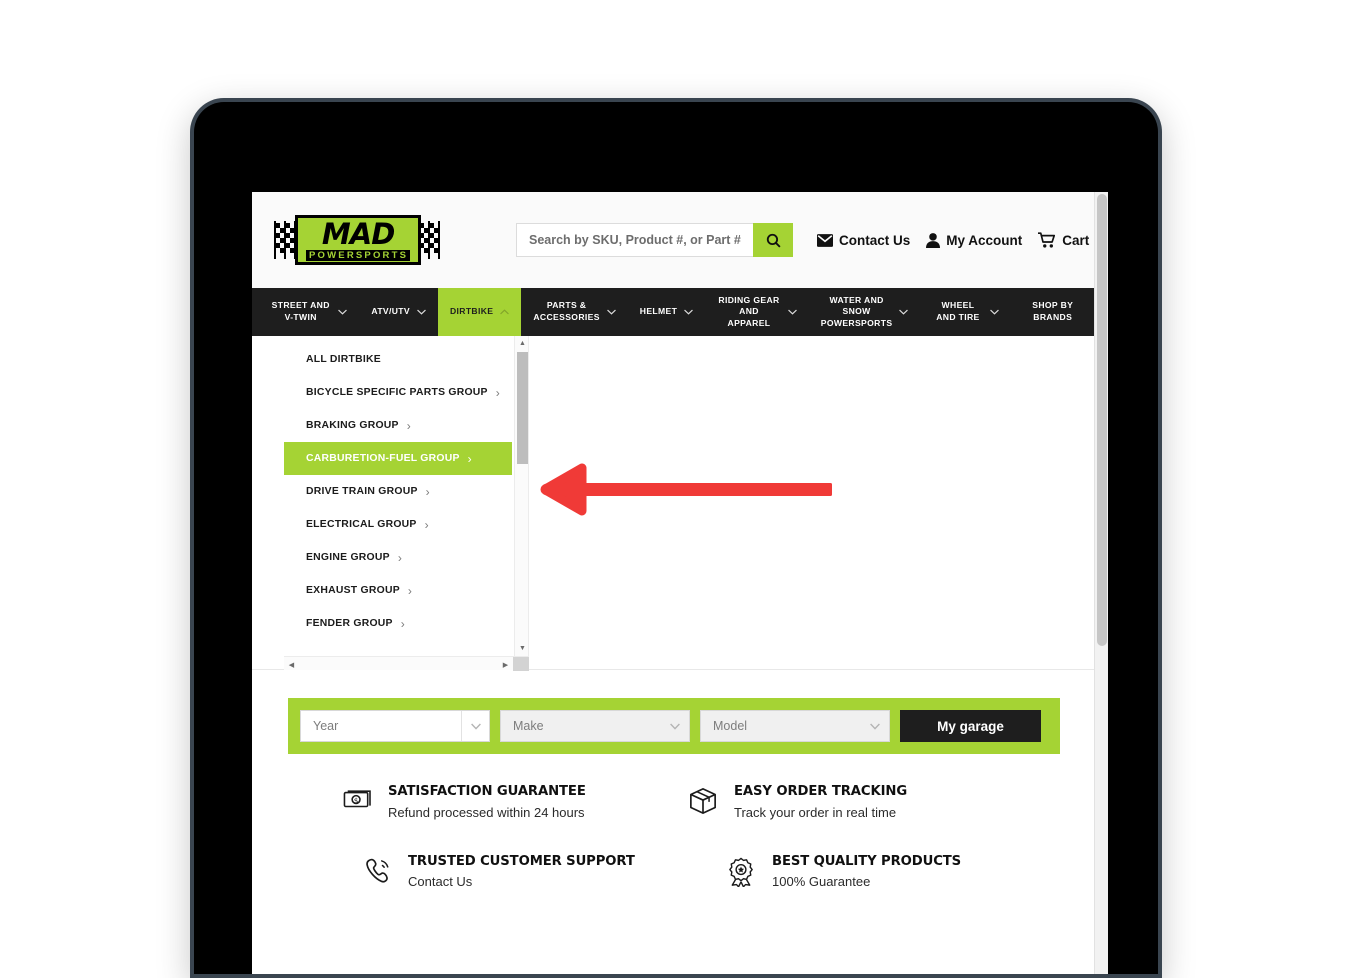 Image resolution: width=1350 pixels, height=978 pixels. I want to click on logo-plate: MAD POWERSPORTS, so click(358, 240).